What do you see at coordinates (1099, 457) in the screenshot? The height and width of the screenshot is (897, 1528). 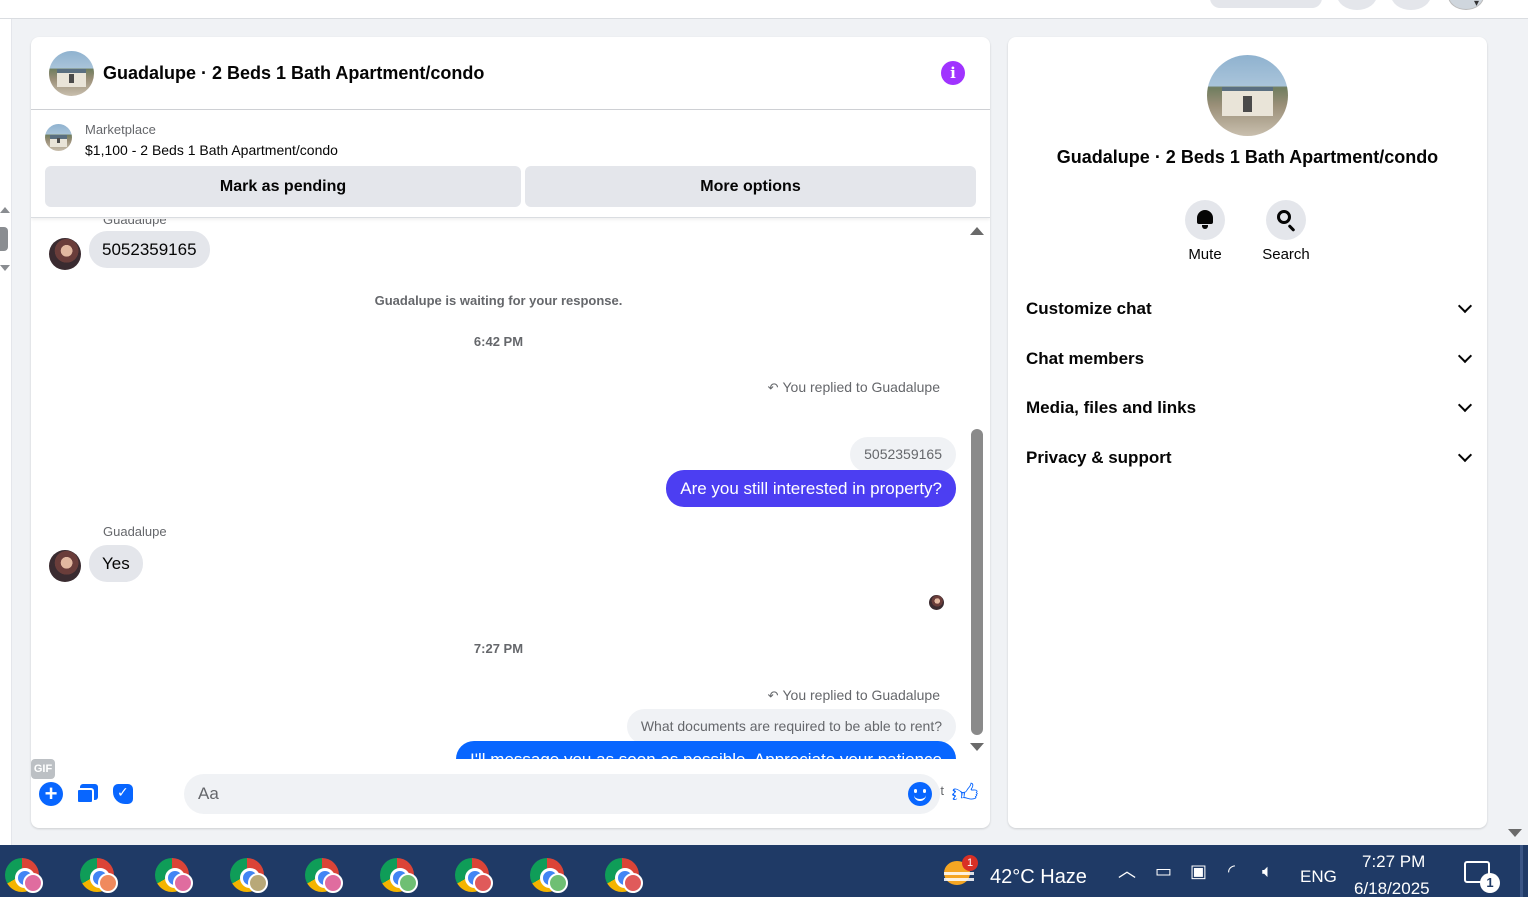 I see `section-label: Privacy & support` at bounding box center [1099, 457].